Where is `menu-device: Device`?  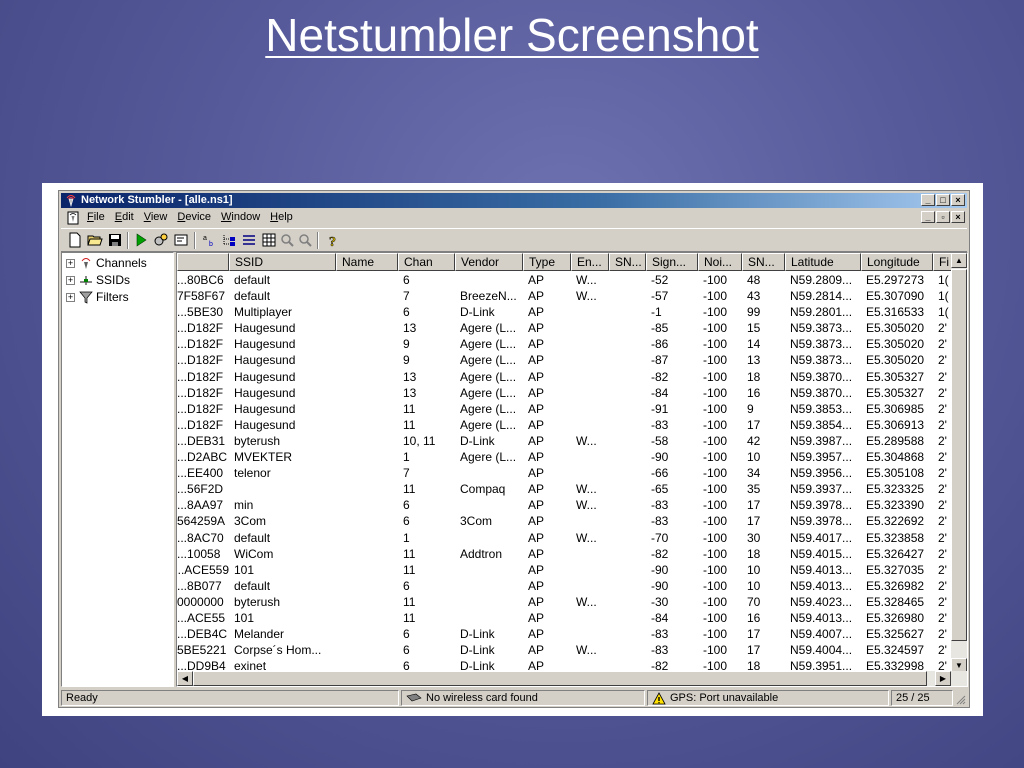
menu-device: Device is located at coordinates (194, 217).